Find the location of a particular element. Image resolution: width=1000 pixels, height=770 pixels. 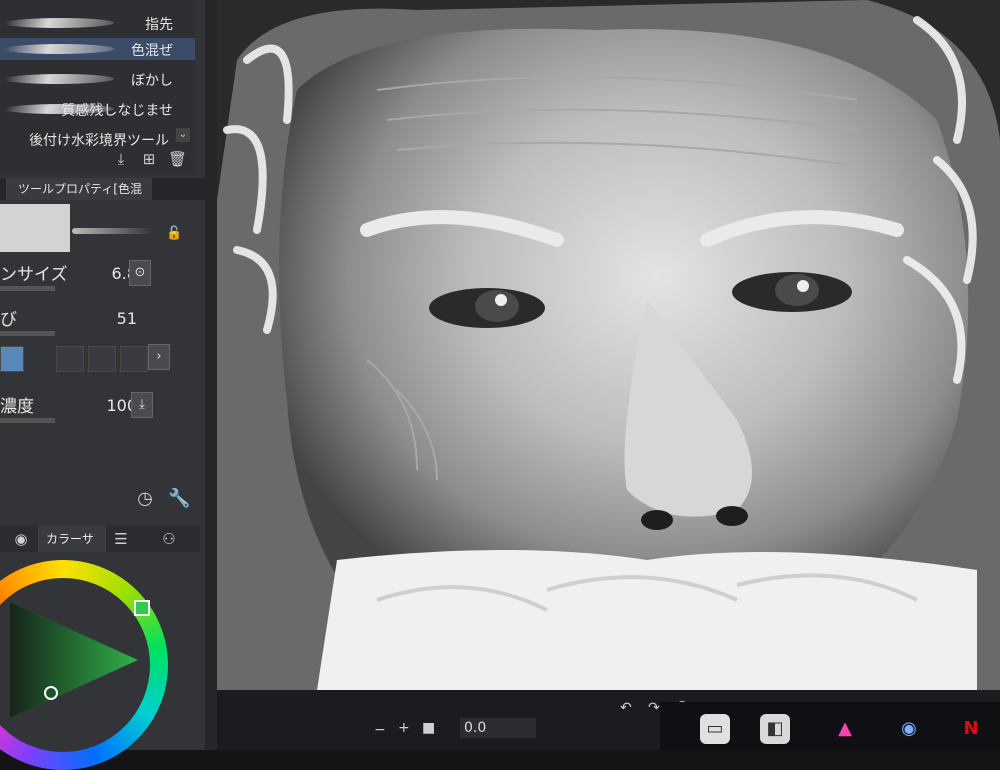

panel-divider is located at coordinates (211, 375).